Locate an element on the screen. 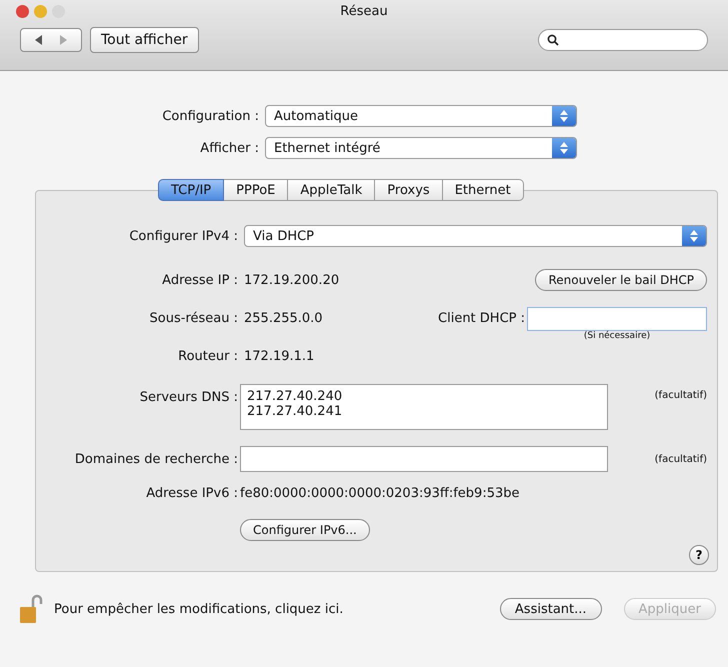 This screenshot has width=728, height=667. window-title: Réseau is located at coordinates (364, 11).